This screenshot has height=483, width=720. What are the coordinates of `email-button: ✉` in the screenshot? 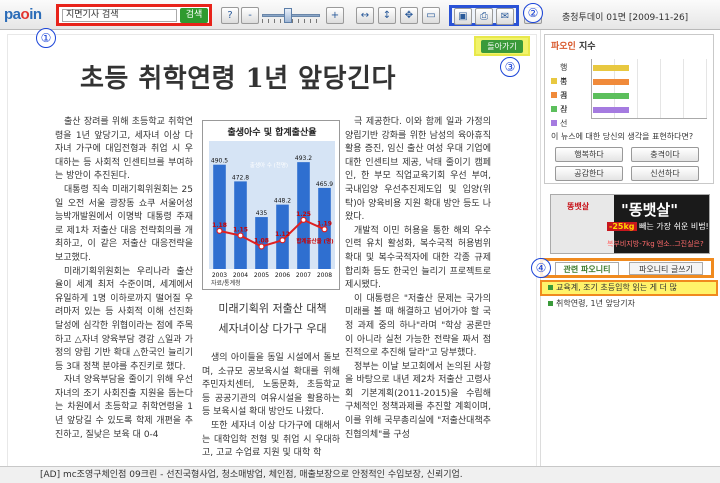 It's located at (505, 16).